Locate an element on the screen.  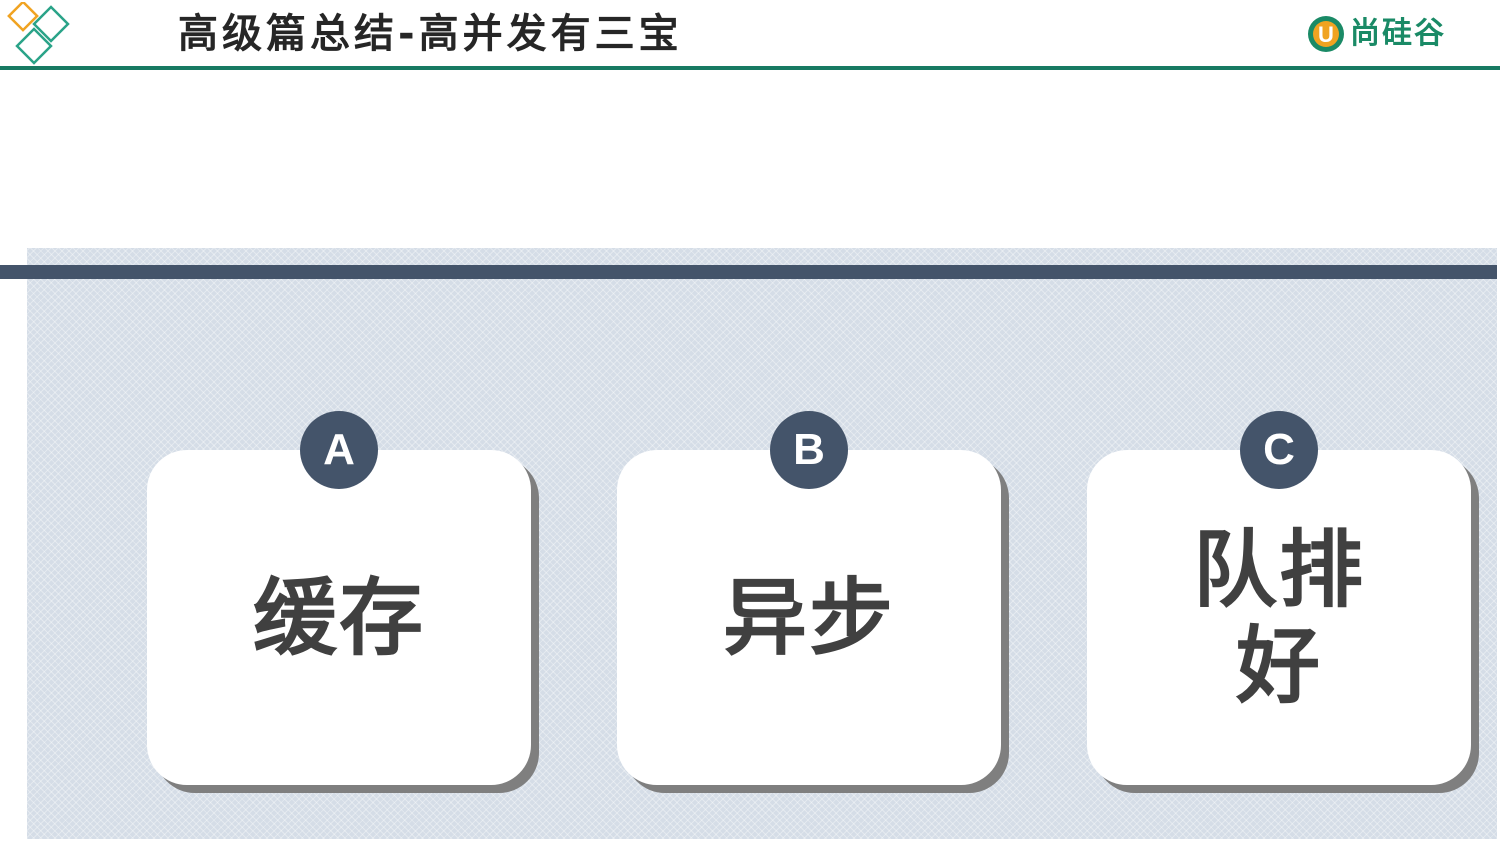
diamond-logo-icon is located at coordinates (38, 33).